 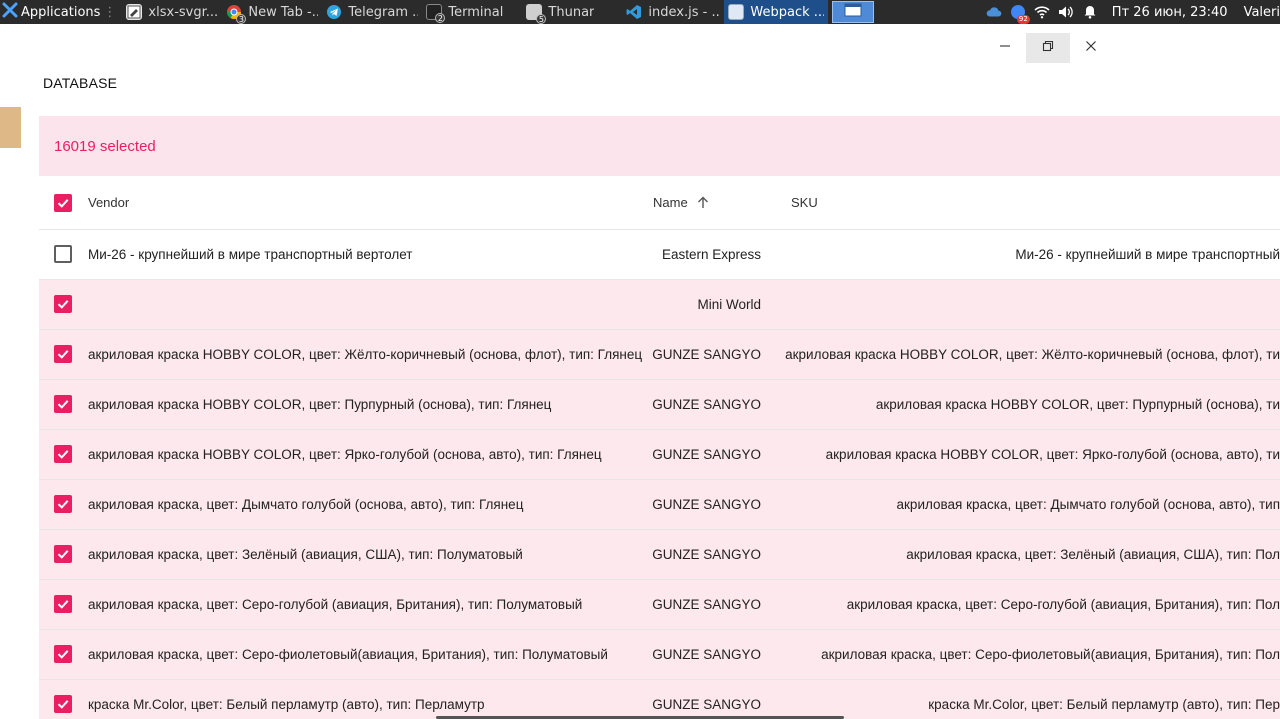 I want to click on user-menu: Valeri, so click(x=1262, y=12).